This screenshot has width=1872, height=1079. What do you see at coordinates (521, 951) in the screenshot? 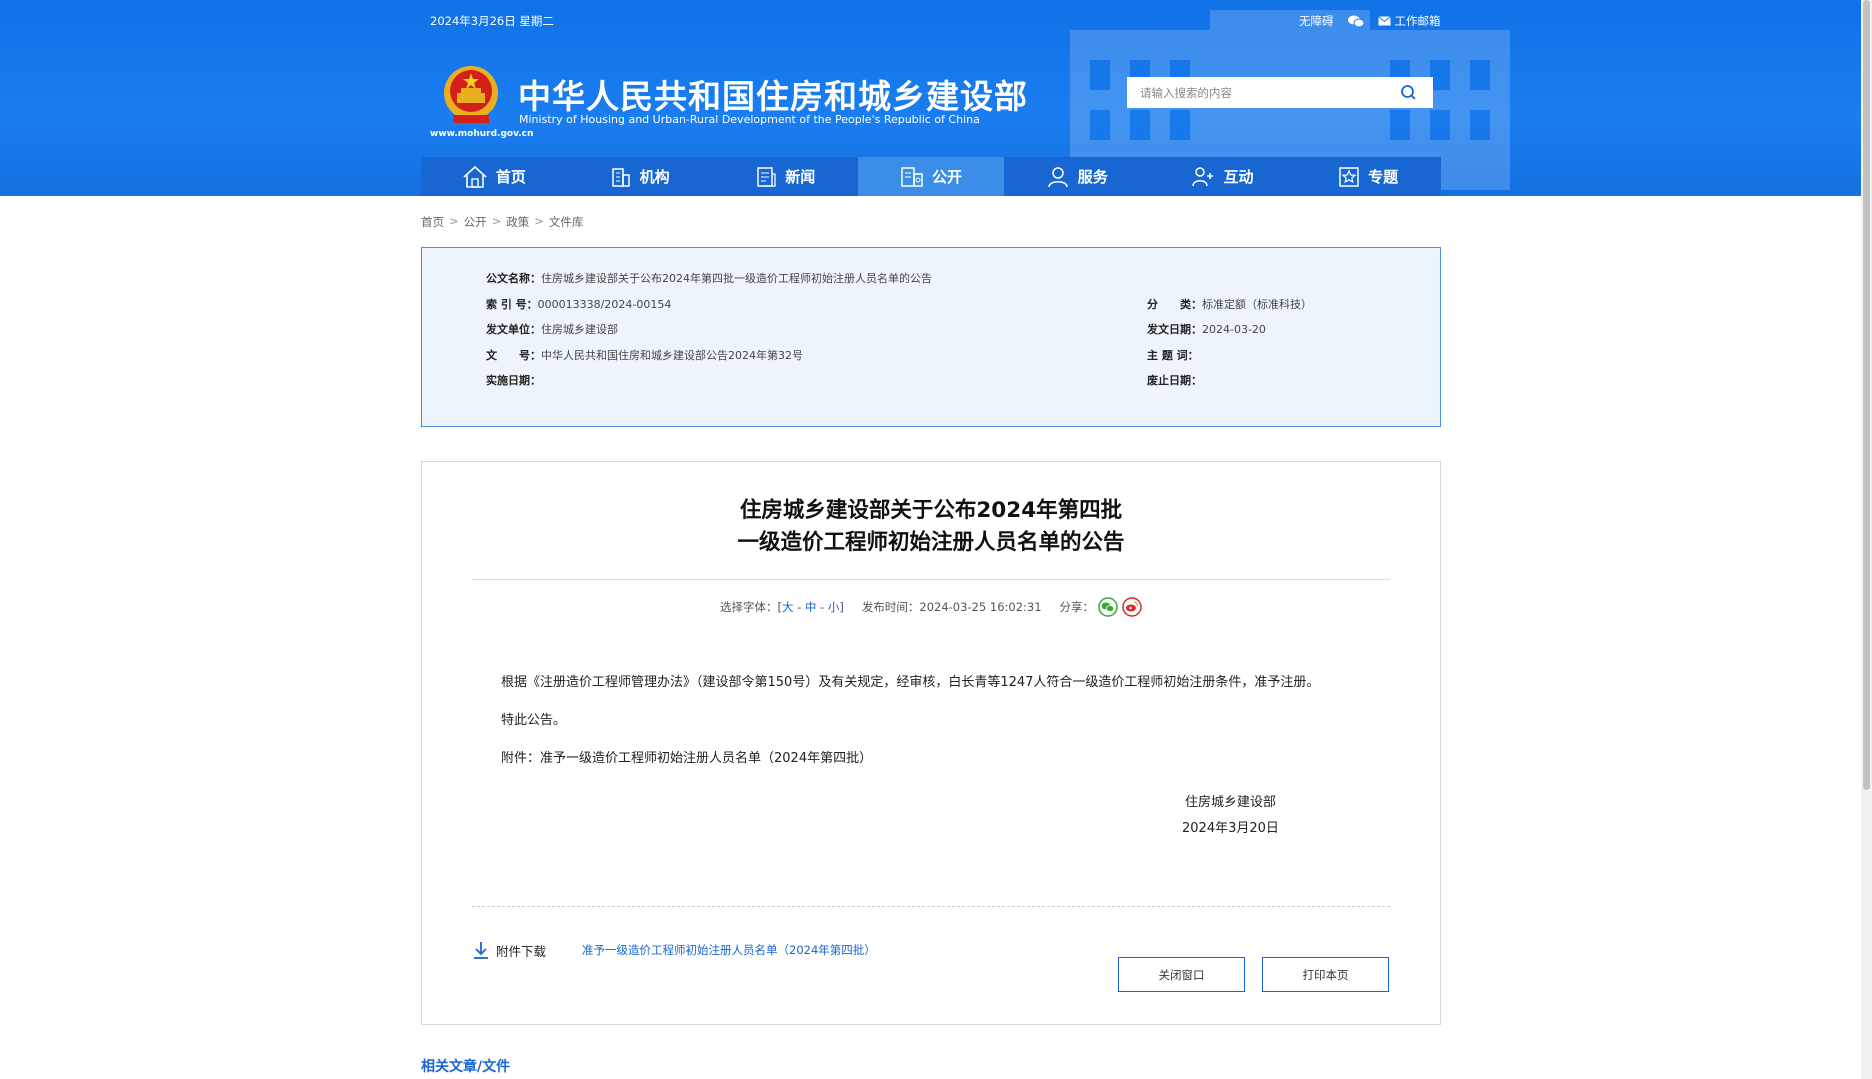
I see `attachment-label: 附件下载` at bounding box center [521, 951].